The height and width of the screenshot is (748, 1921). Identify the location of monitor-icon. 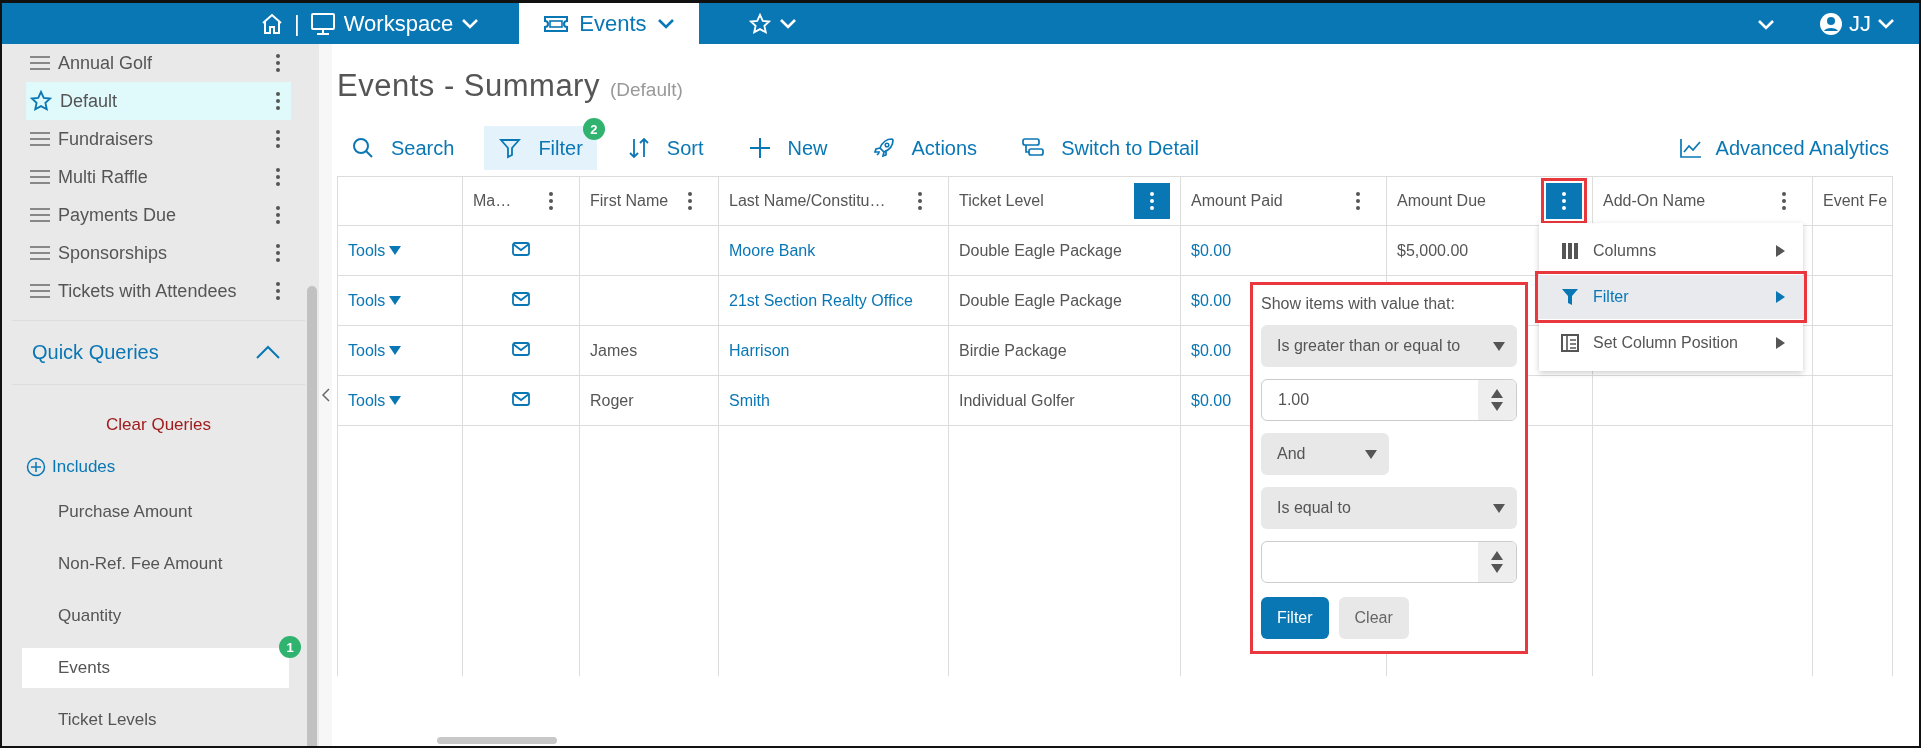
(322, 23).